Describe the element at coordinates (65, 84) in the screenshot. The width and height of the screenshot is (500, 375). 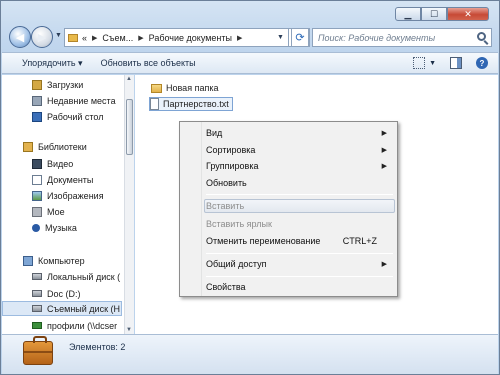
I see `sidebar-item-label: Загрузки` at that location.